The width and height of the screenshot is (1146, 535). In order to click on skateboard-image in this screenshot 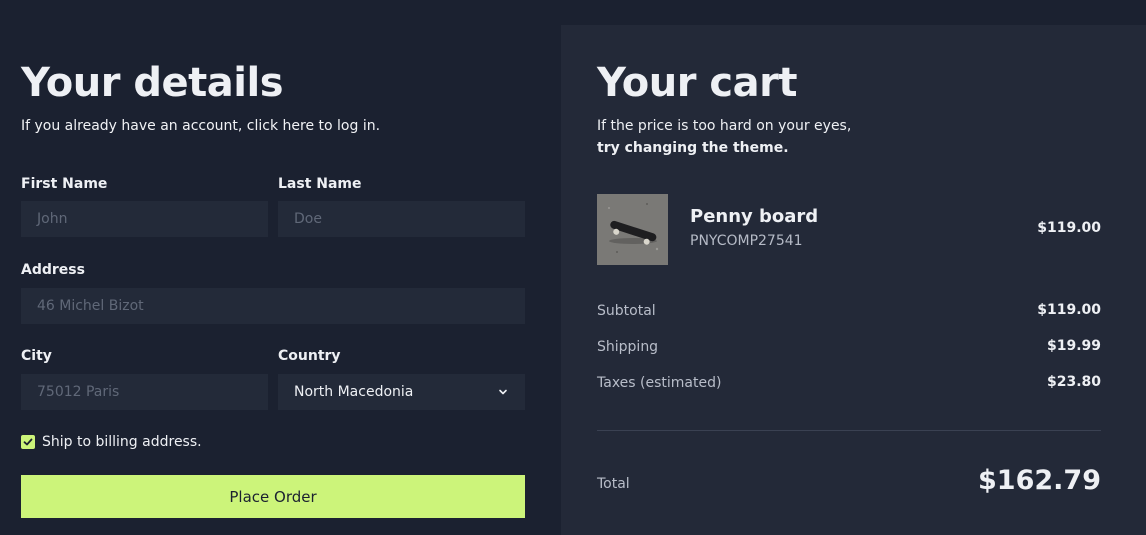, I will do `click(632, 229)`.